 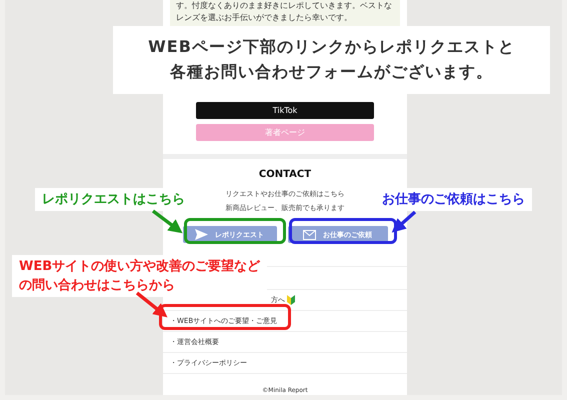 I want to click on beginner-mark-icon, so click(x=291, y=300).